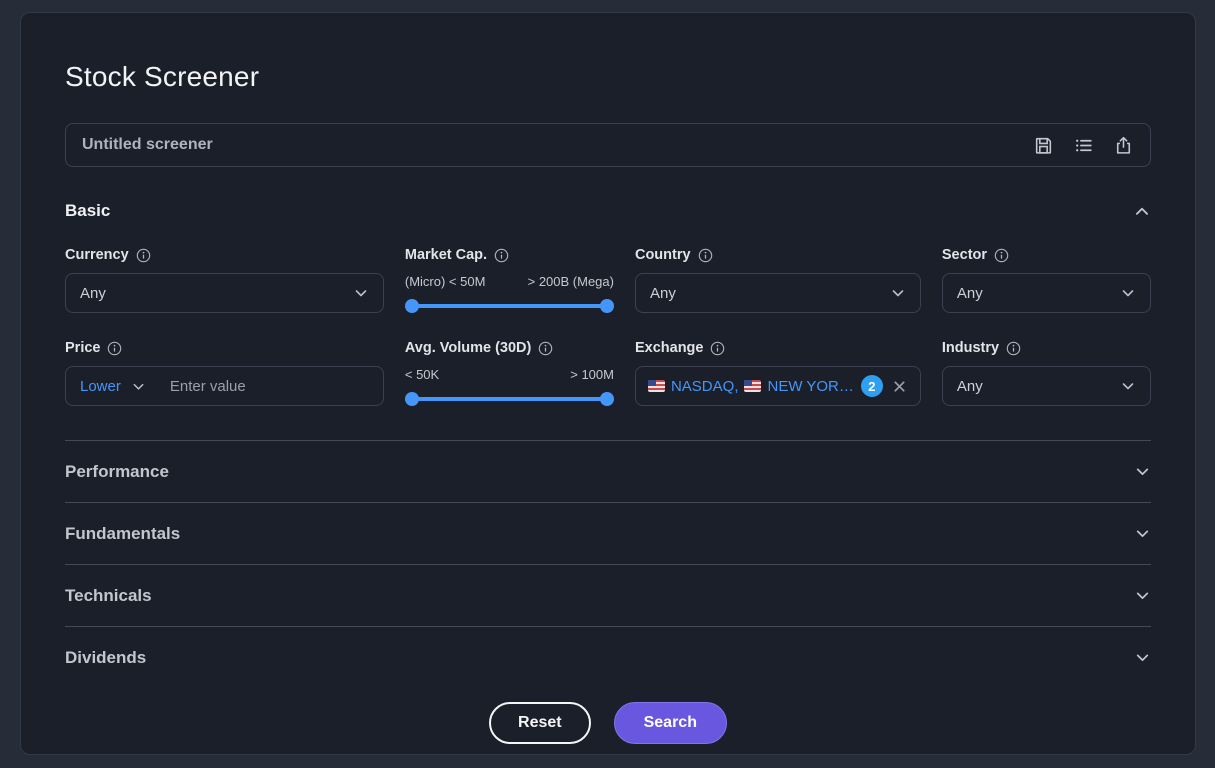  I want to click on avg-volume-label: Avg. Volume (30D), so click(509, 348).